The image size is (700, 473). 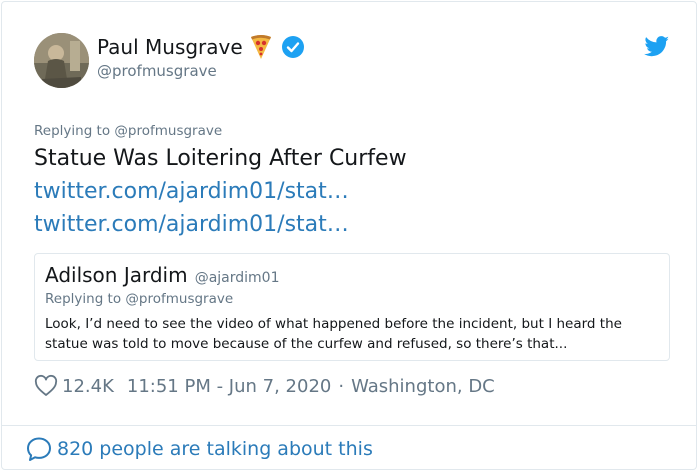 I want to click on author-row: Paul Musgrave, so click(x=201, y=47).